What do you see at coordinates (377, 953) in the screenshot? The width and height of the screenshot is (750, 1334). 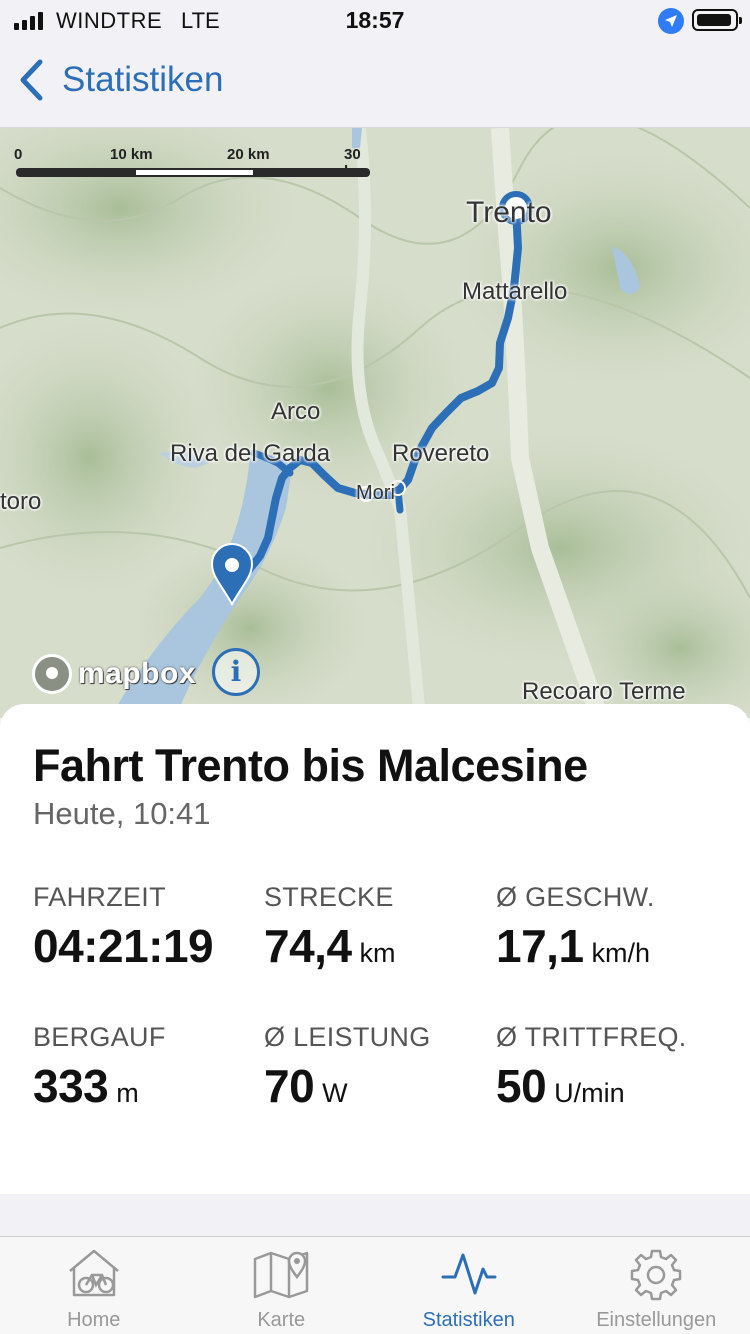 I see `stat-unit: km` at bounding box center [377, 953].